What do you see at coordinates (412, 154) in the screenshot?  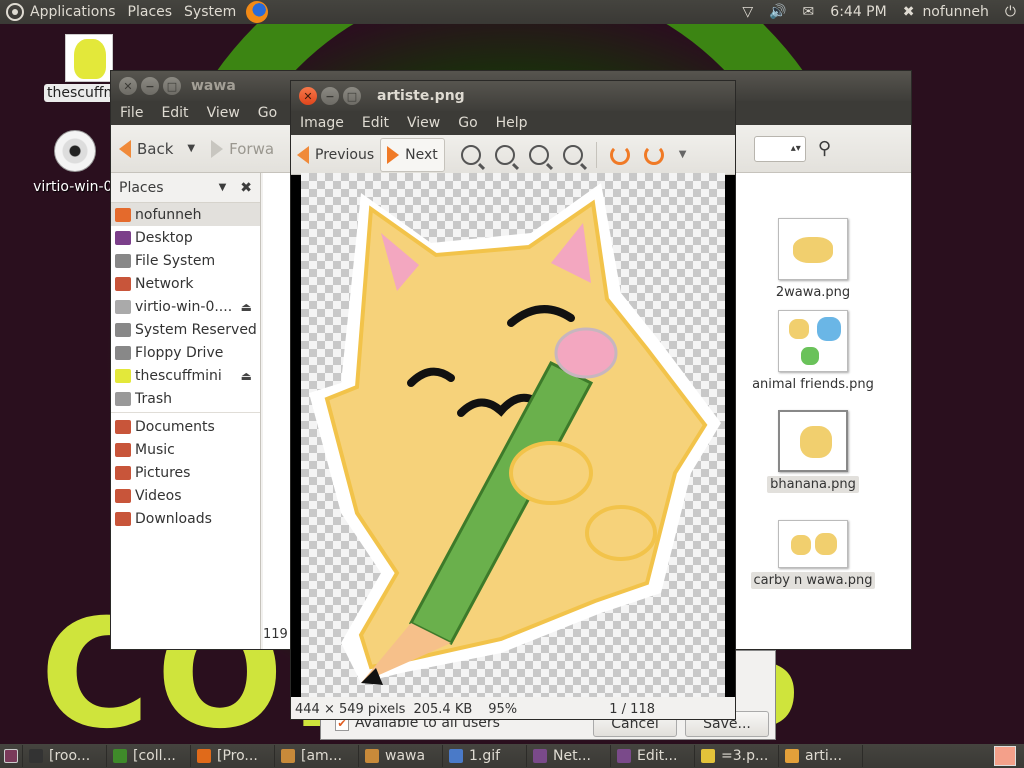 I see `next-button: Next` at bounding box center [412, 154].